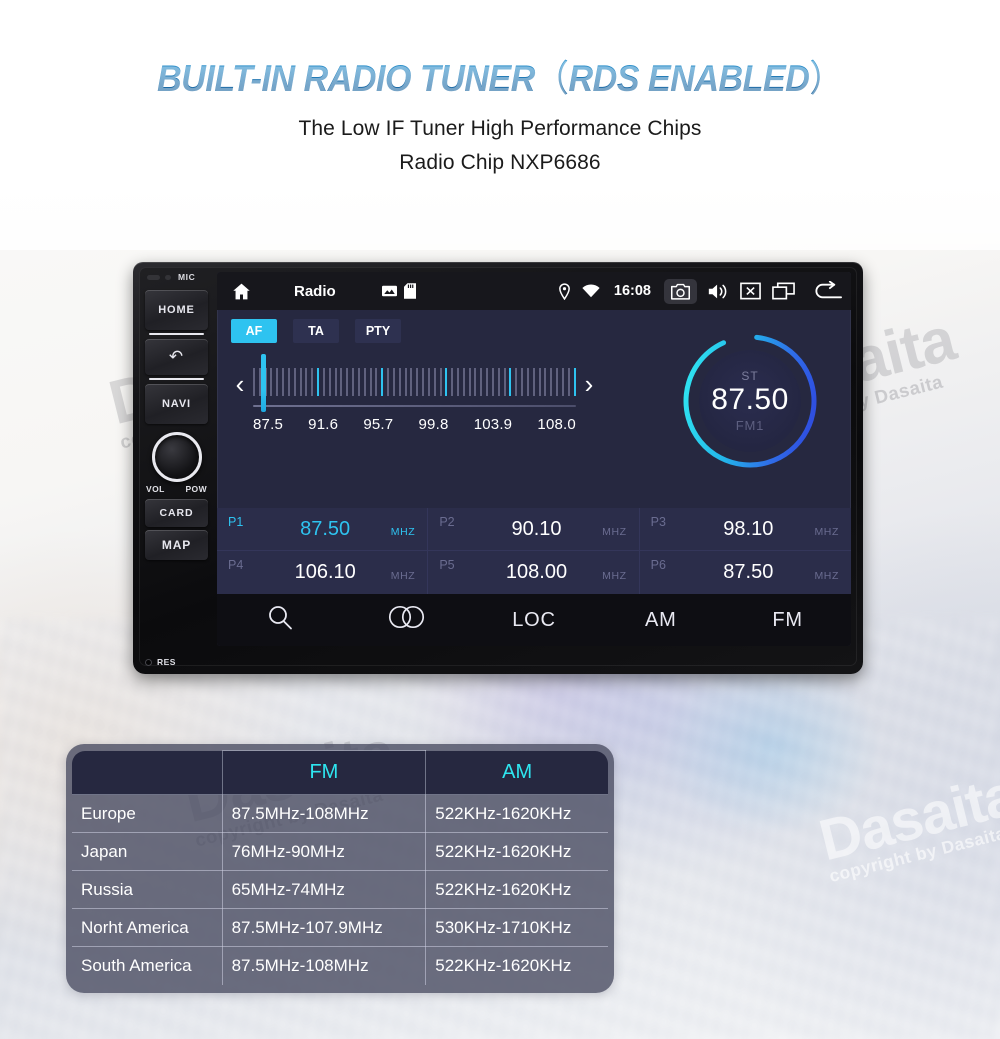 This screenshot has height=1039, width=1000. I want to click on search-icon, so click(280, 620).